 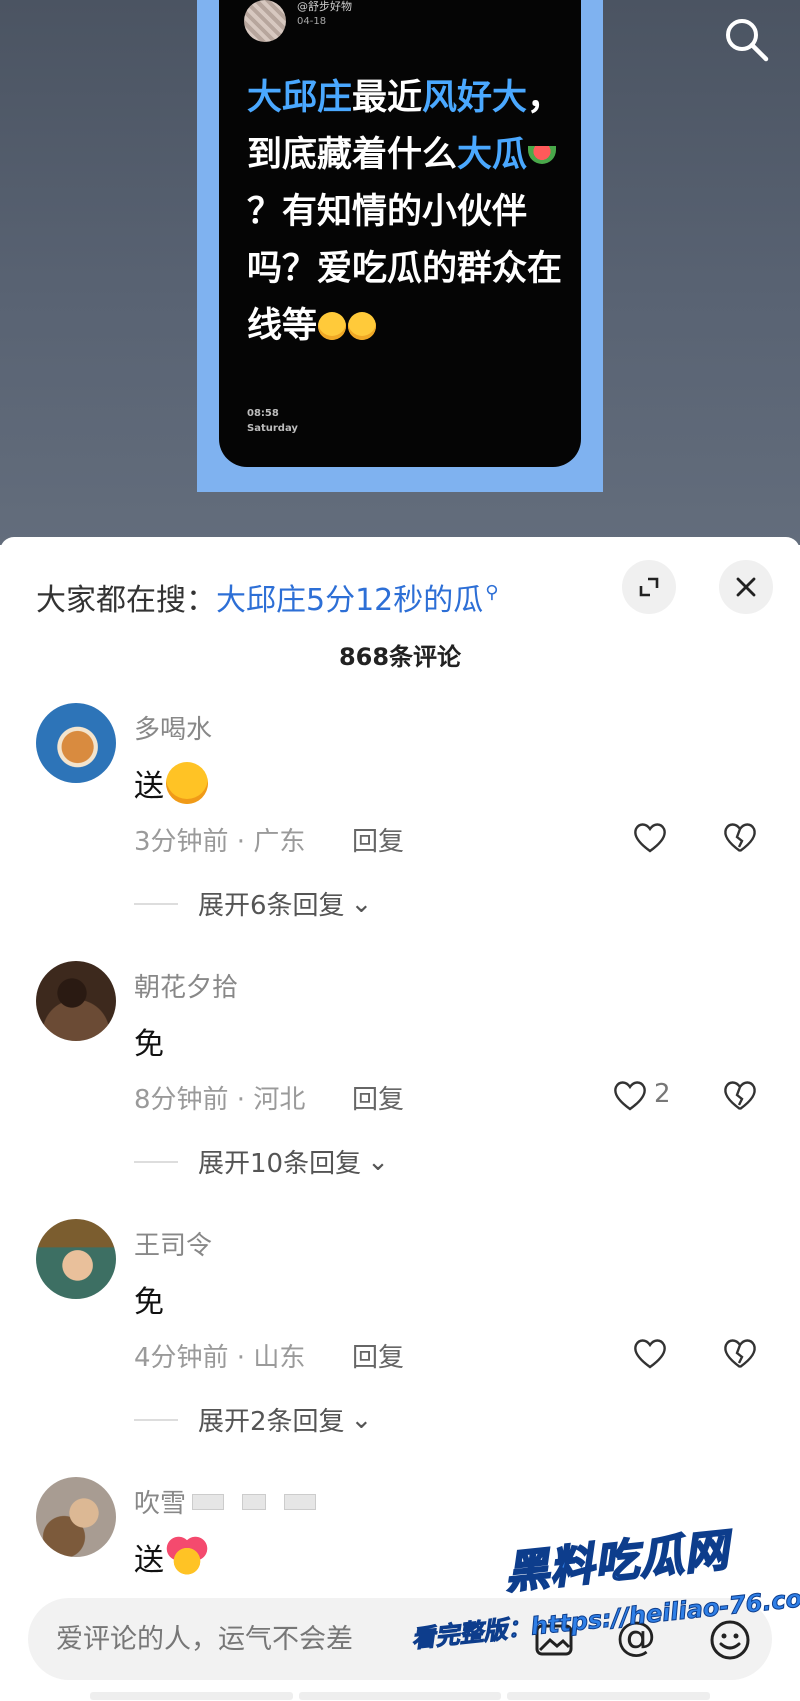 I want to click on close-icon, so click(x=746, y=587).